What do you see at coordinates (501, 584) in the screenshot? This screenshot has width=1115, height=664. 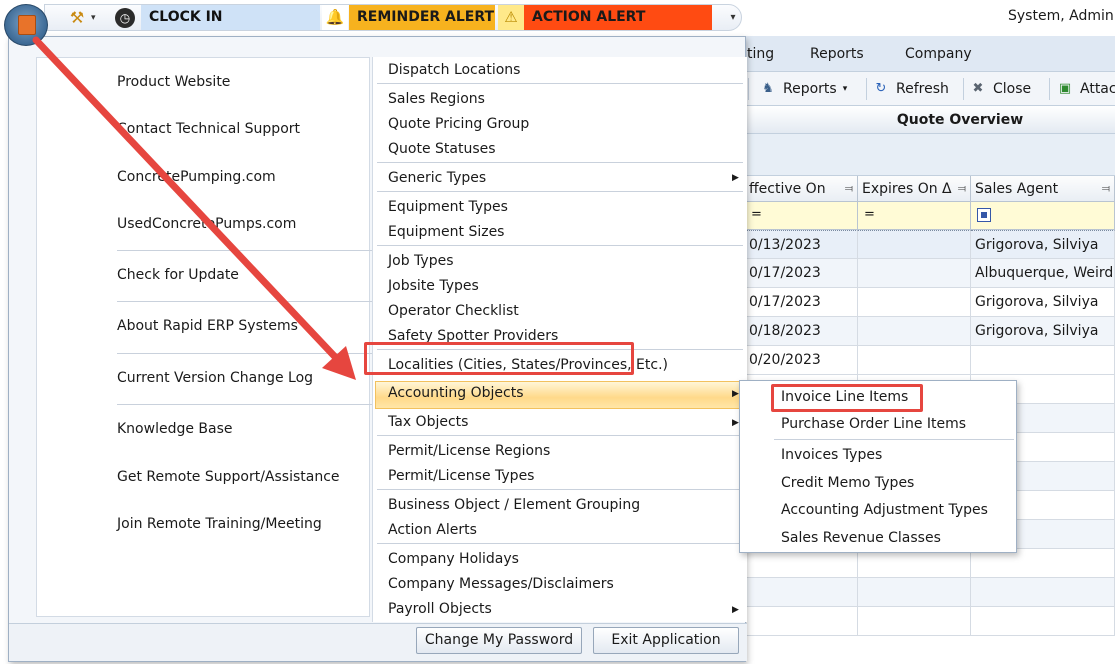 I see `menu-item-company-messages: Company Messages/Disclaimers` at bounding box center [501, 584].